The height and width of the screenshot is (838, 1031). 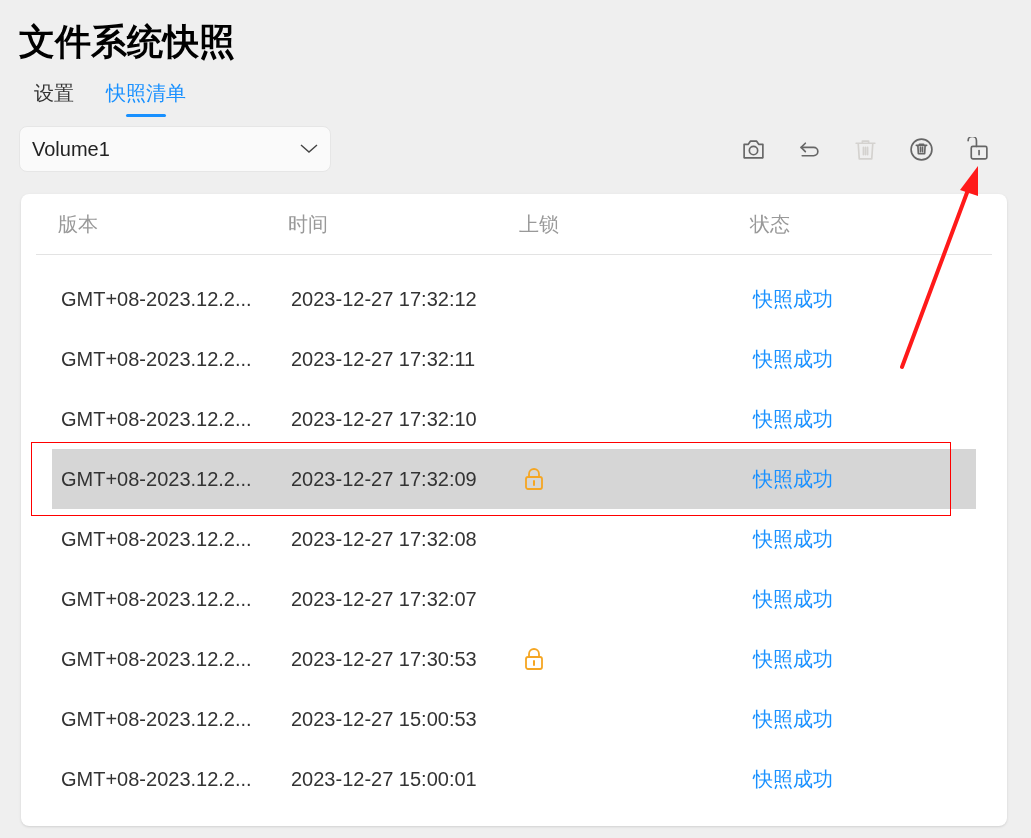 I want to click on unlock-icon, so click(x=977, y=149).